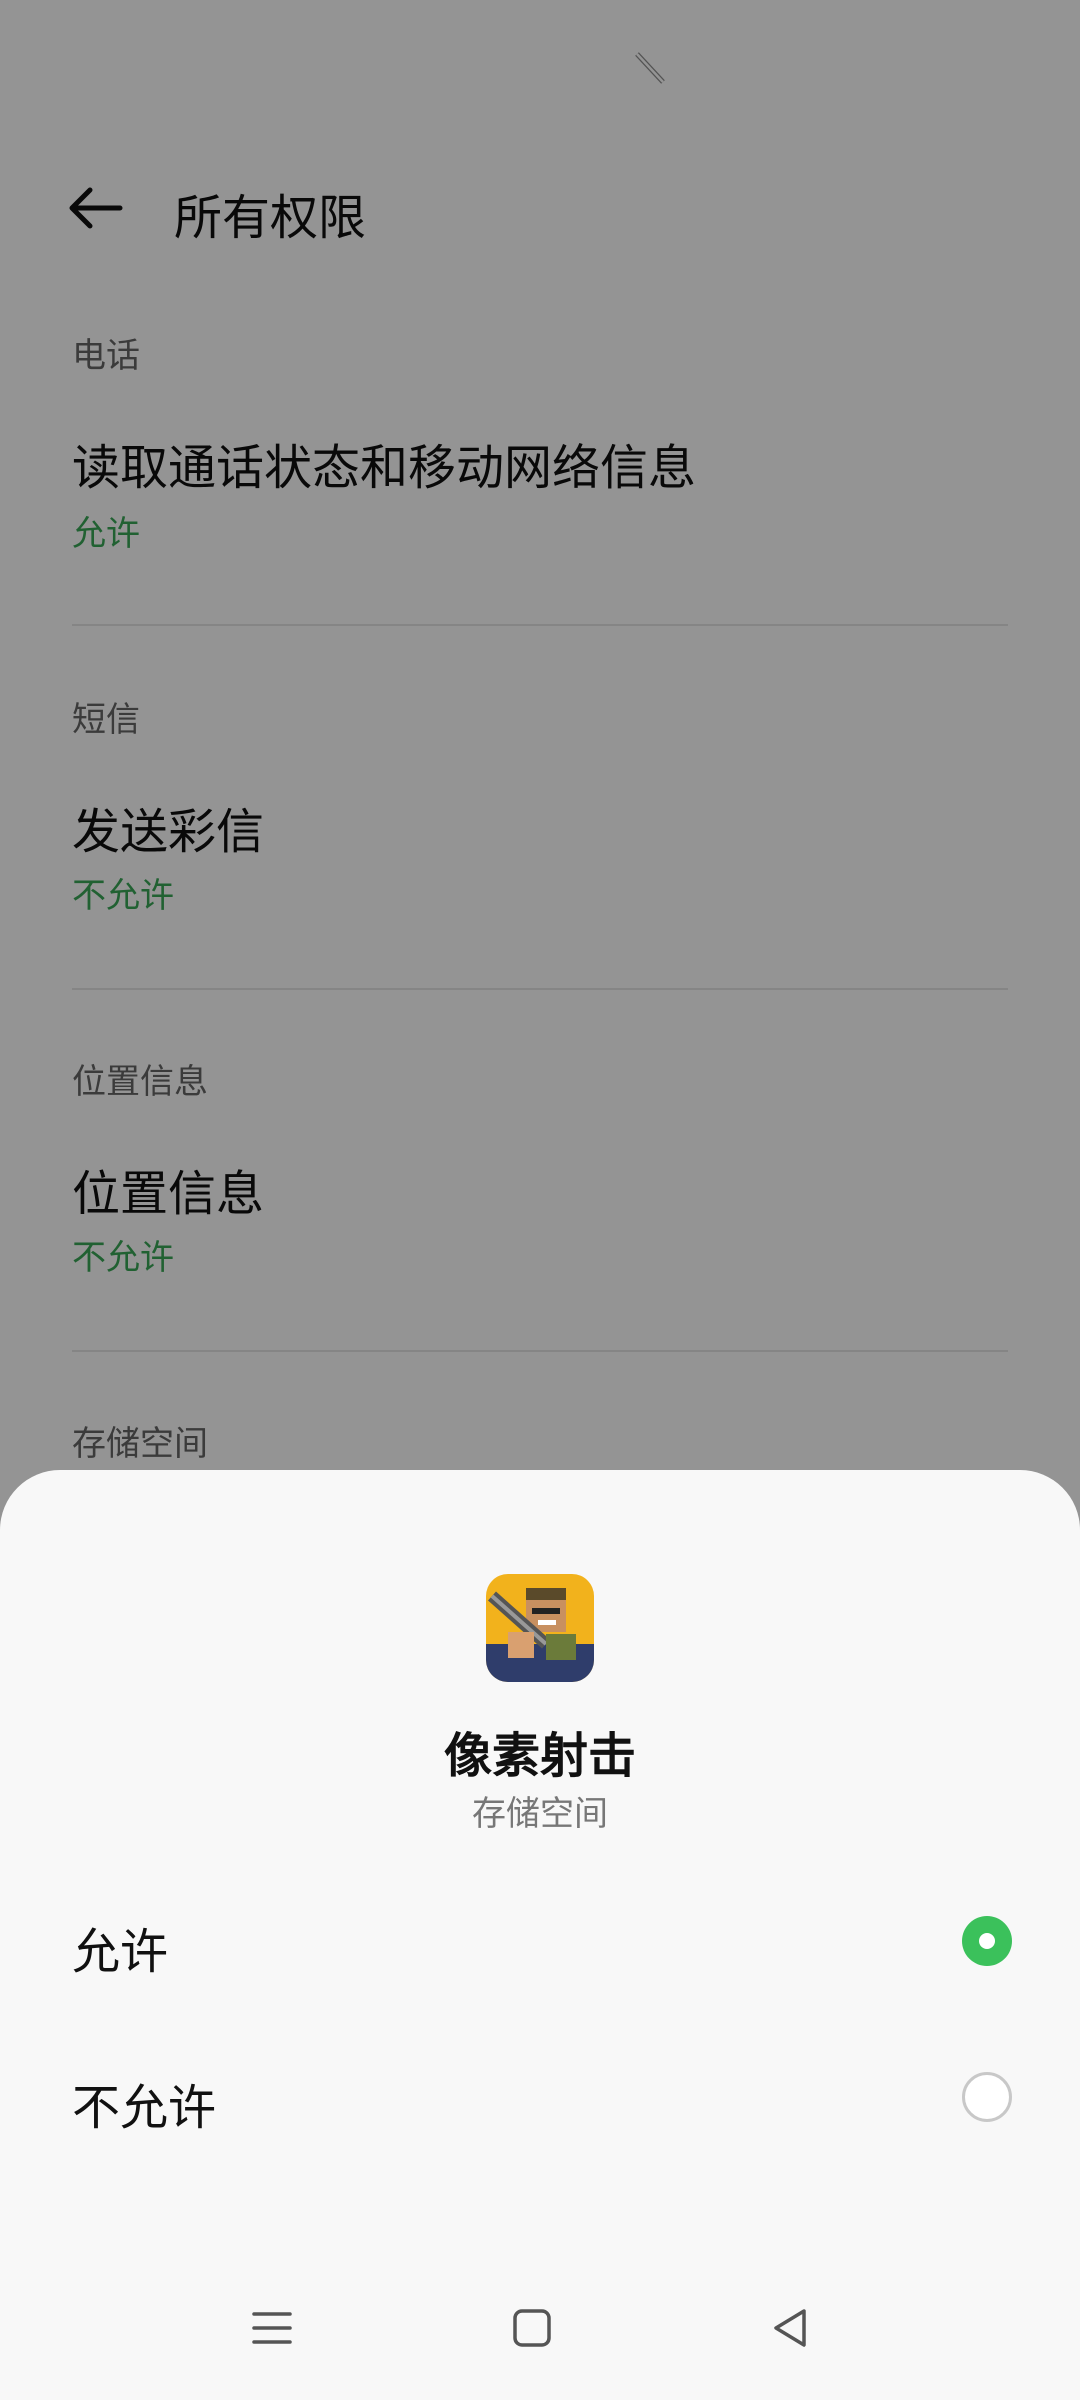 Image resolution: width=1080 pixels, height=2400 pixels. What do you see at coordinates (987, 1941) in the screenshot?
I see `radio-selected` at bounding box center [987, 1941].